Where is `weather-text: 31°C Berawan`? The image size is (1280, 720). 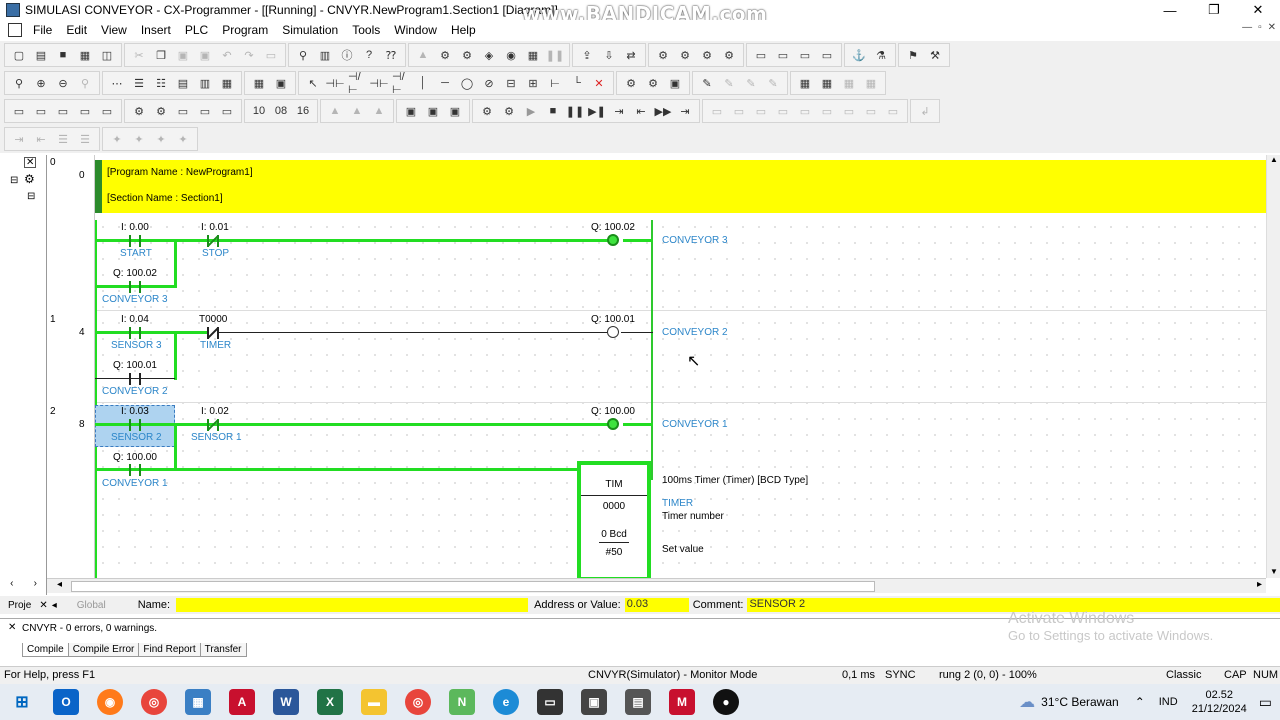
weather-text: 31°C Berawan is located at coordinates (1080, 702).